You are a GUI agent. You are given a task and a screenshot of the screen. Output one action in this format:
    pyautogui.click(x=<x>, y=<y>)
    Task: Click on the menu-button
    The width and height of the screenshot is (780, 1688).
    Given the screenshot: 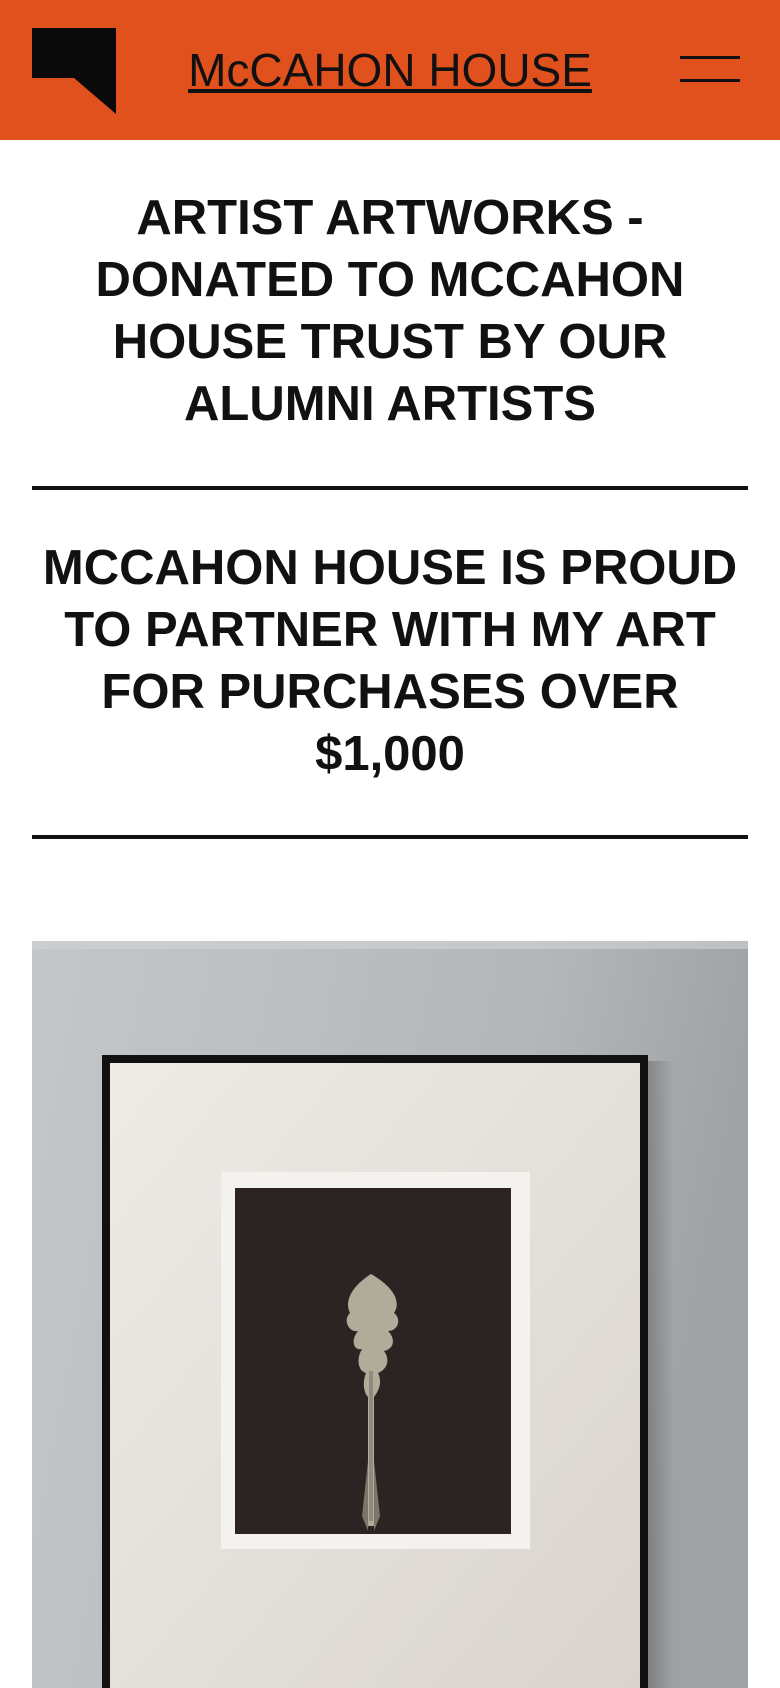 What is the action you would take?
    pyautogui.click(x=710, y=69)
    